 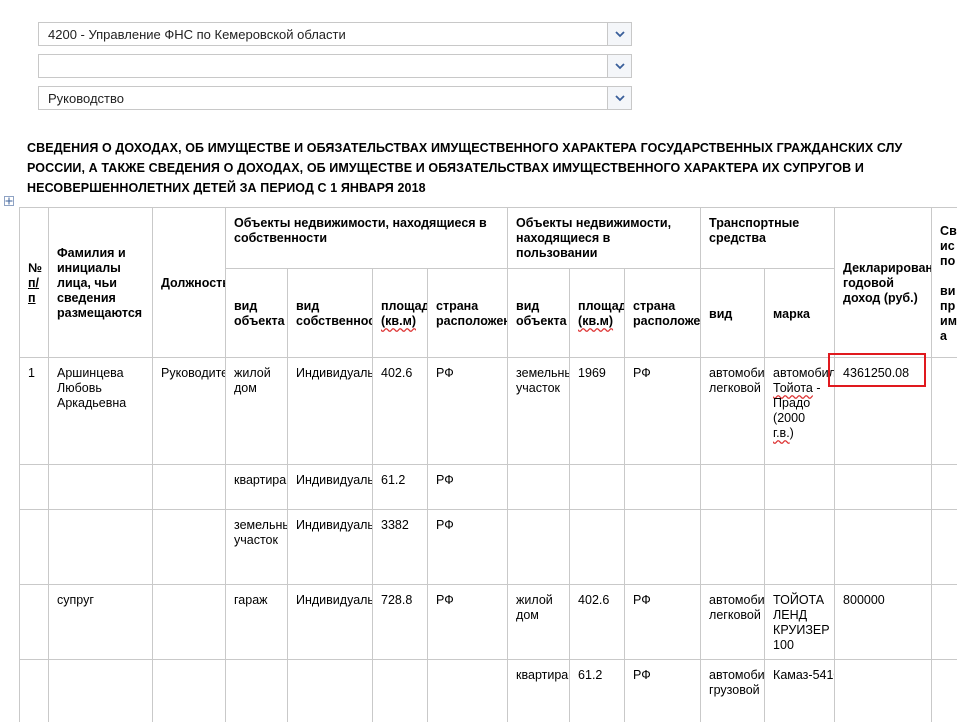 I want to click on subdivision-dropdown-button, so click(x=619, y=66).